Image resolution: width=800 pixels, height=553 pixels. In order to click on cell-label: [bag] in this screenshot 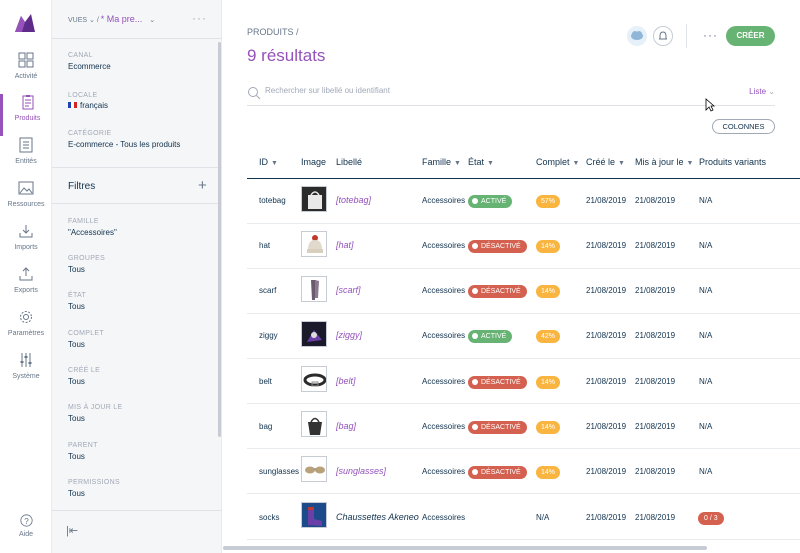, I will do `click(346, 426)`.